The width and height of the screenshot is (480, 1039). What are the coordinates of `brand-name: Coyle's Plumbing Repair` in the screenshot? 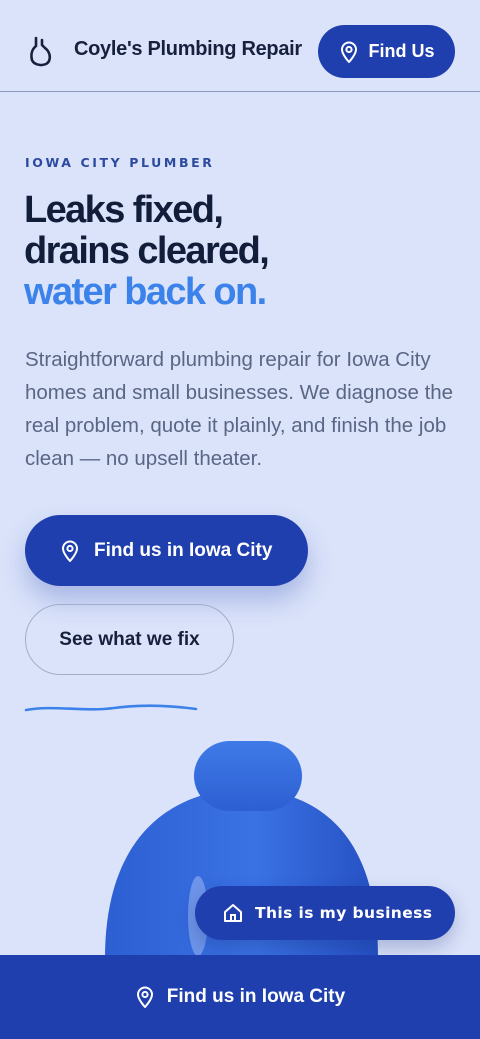 It's located at (188, 49).